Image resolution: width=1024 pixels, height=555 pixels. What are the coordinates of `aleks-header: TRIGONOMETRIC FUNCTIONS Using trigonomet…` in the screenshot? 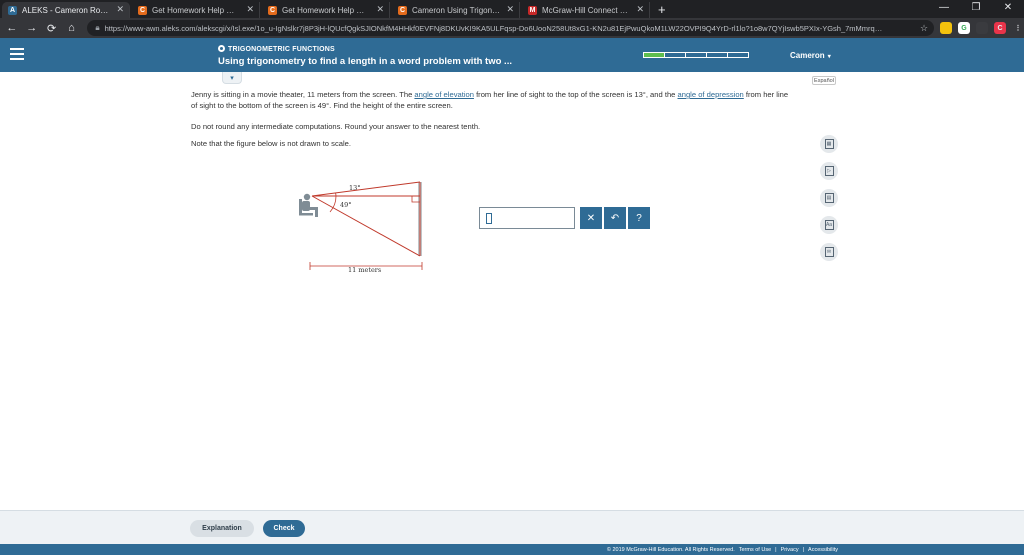 It's located at (512, 55).